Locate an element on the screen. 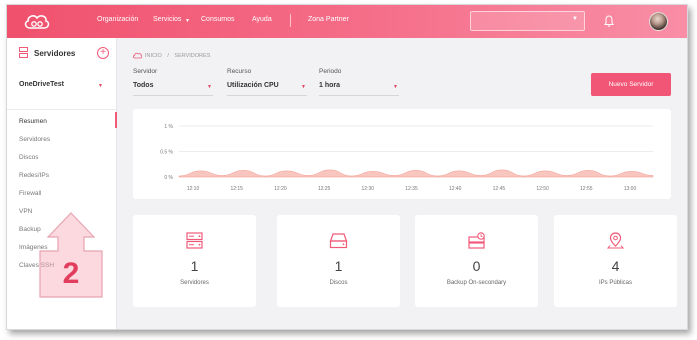 This screenshot has height=340, width=697. stat-card-servidores: 1 Servidores is located at coordinates (194, 261).